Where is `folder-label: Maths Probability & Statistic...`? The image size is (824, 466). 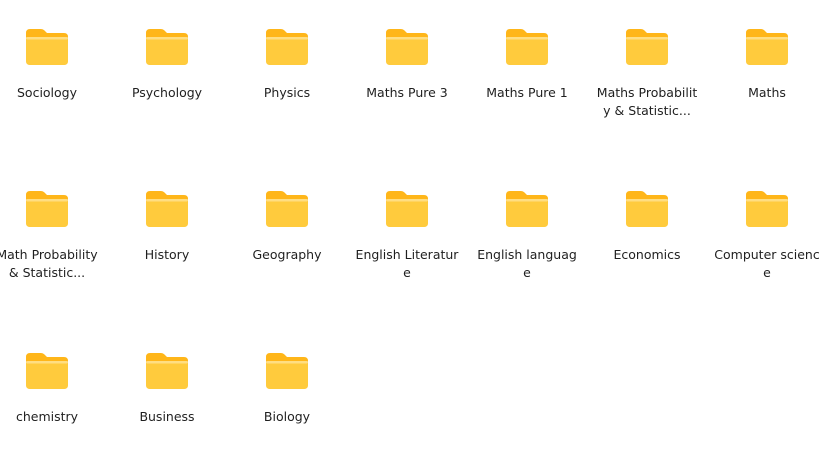
folder-label: Maths Probability & Statistic... is located at coordinates (647, 101).